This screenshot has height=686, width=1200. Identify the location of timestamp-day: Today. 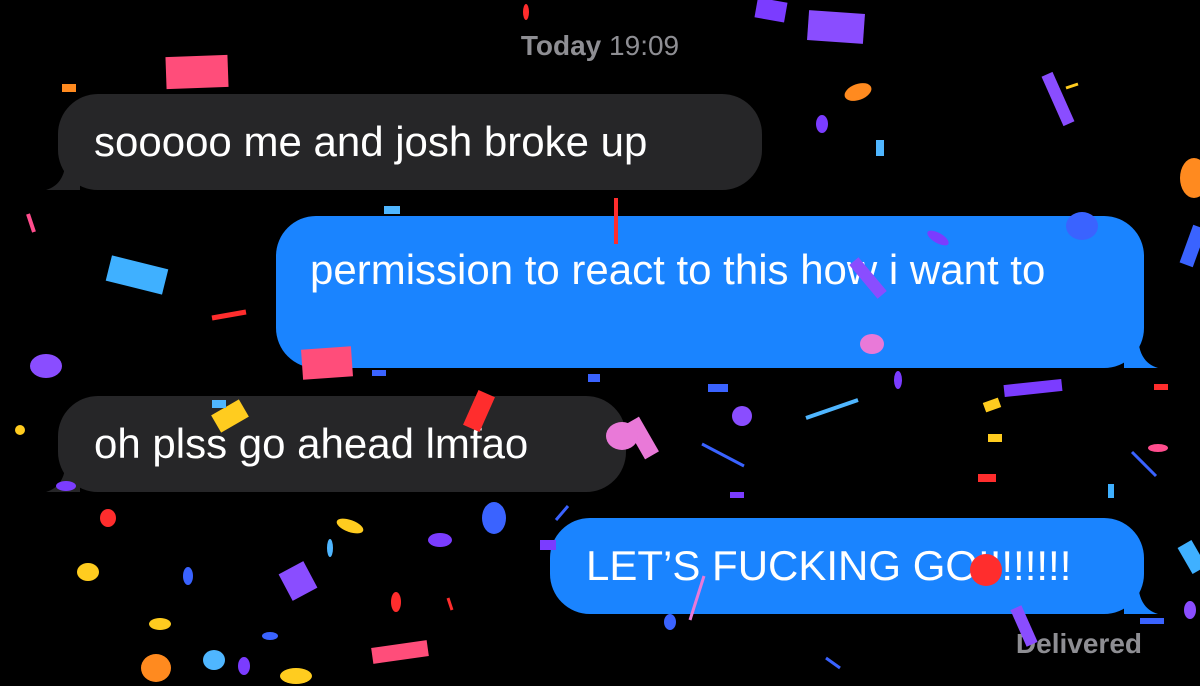
(561, 45).